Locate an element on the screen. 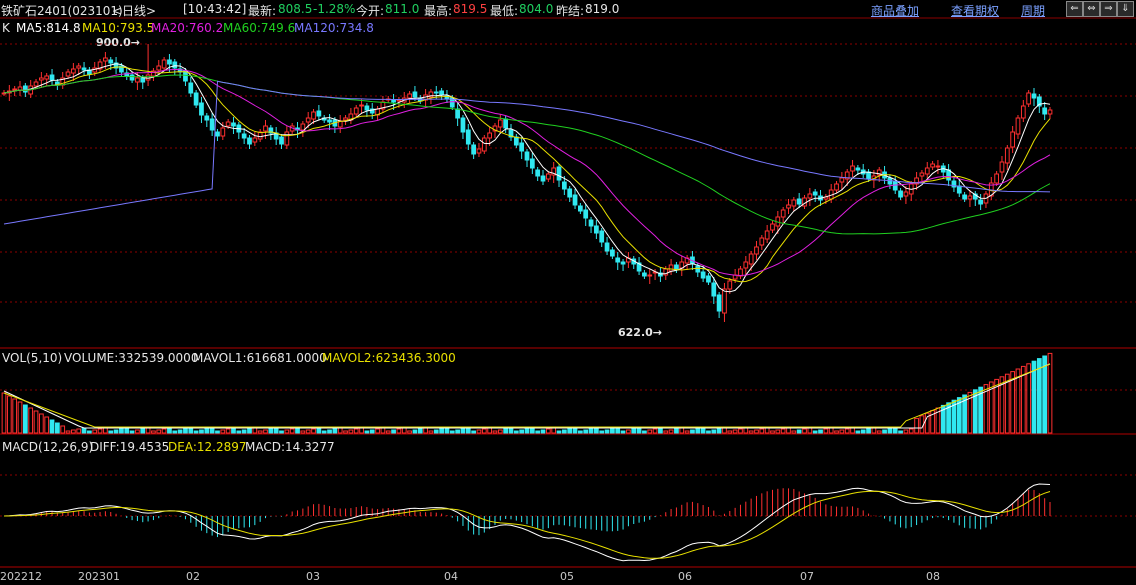  x-axis-label: 02 is located at coordinates (193, 576).